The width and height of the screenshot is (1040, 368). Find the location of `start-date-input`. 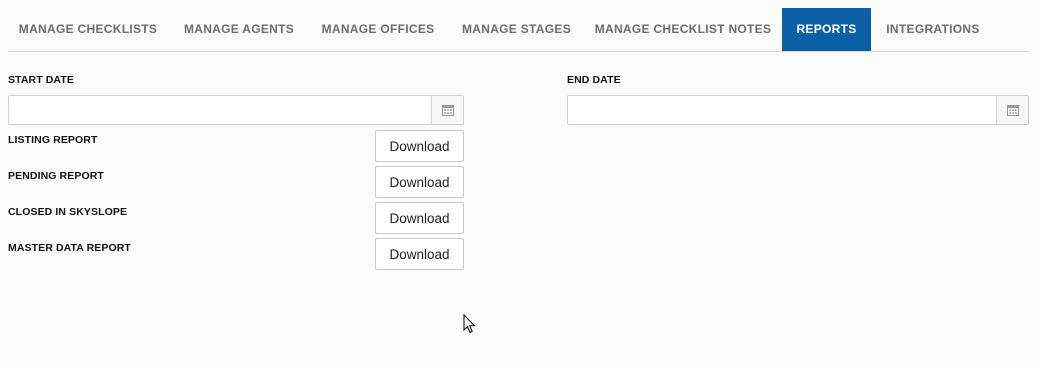

start-date-input is located at coordinates (220, 110).